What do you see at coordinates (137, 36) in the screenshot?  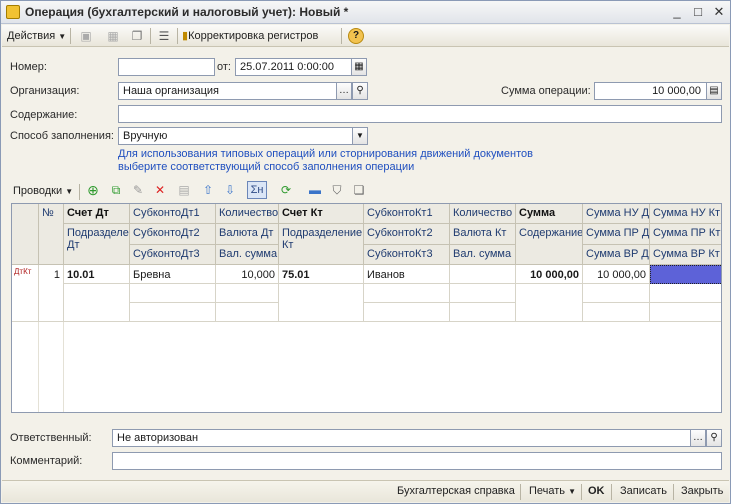 I see `copy-document-icon: ❐` at bounding box center [137, 36].